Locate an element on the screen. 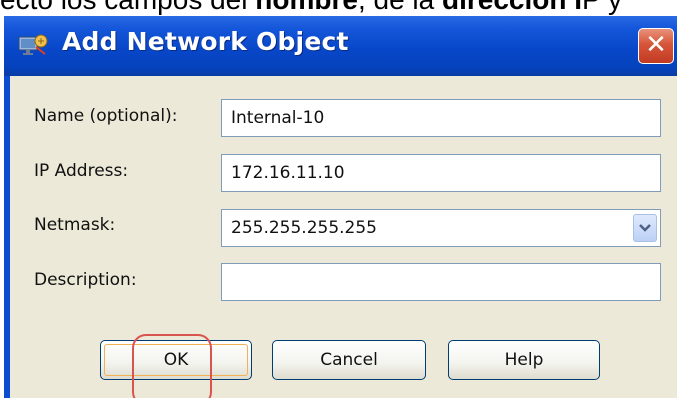 The image size is (677, 398). netmask-value: 255.255.255.255 is located at coordinates (304, 228).